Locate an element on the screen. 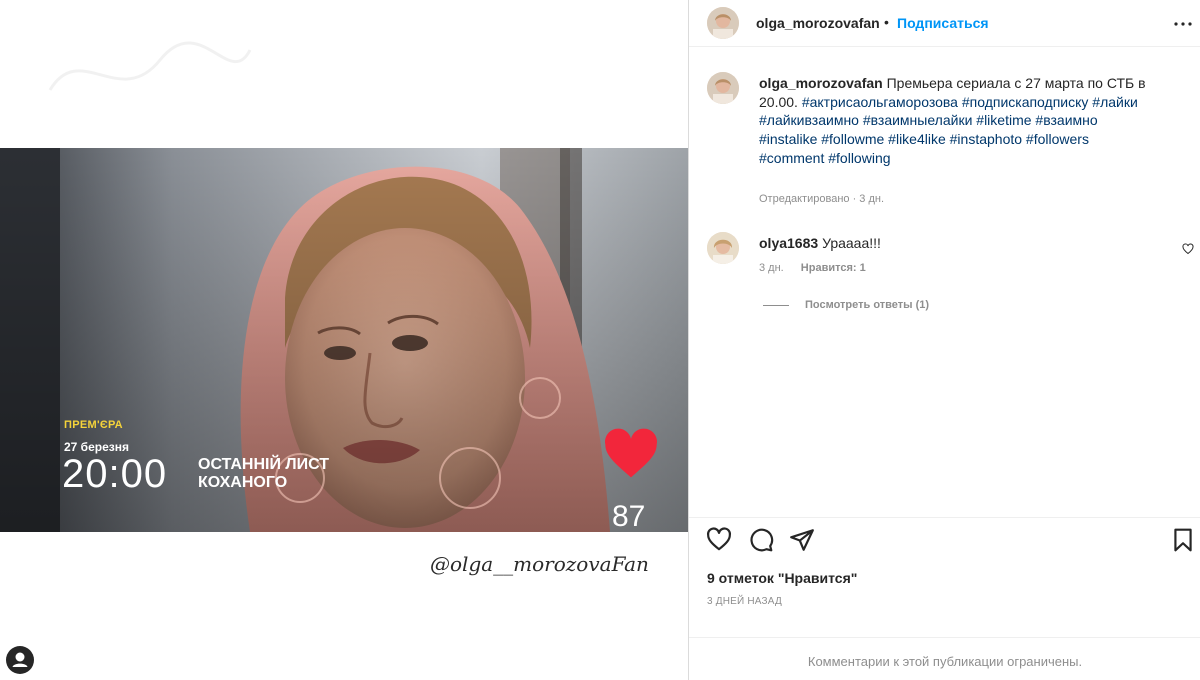 Image resolution: width=1200 pixels, height=680 pixels. show-title: ОСТАННІЙ ЛИСТ КОХАНОГО is located at coordinates (278, 474).